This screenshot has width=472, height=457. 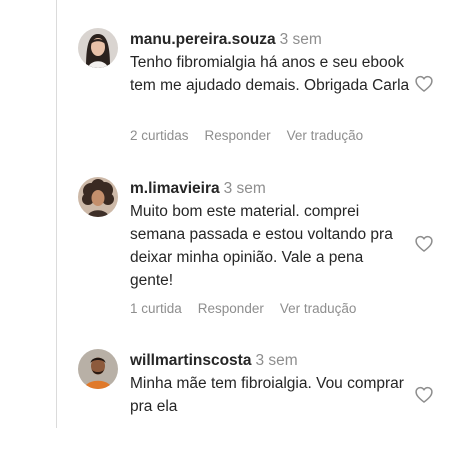 I want to click on avatar-man-icon, so click(x=98, y=369).